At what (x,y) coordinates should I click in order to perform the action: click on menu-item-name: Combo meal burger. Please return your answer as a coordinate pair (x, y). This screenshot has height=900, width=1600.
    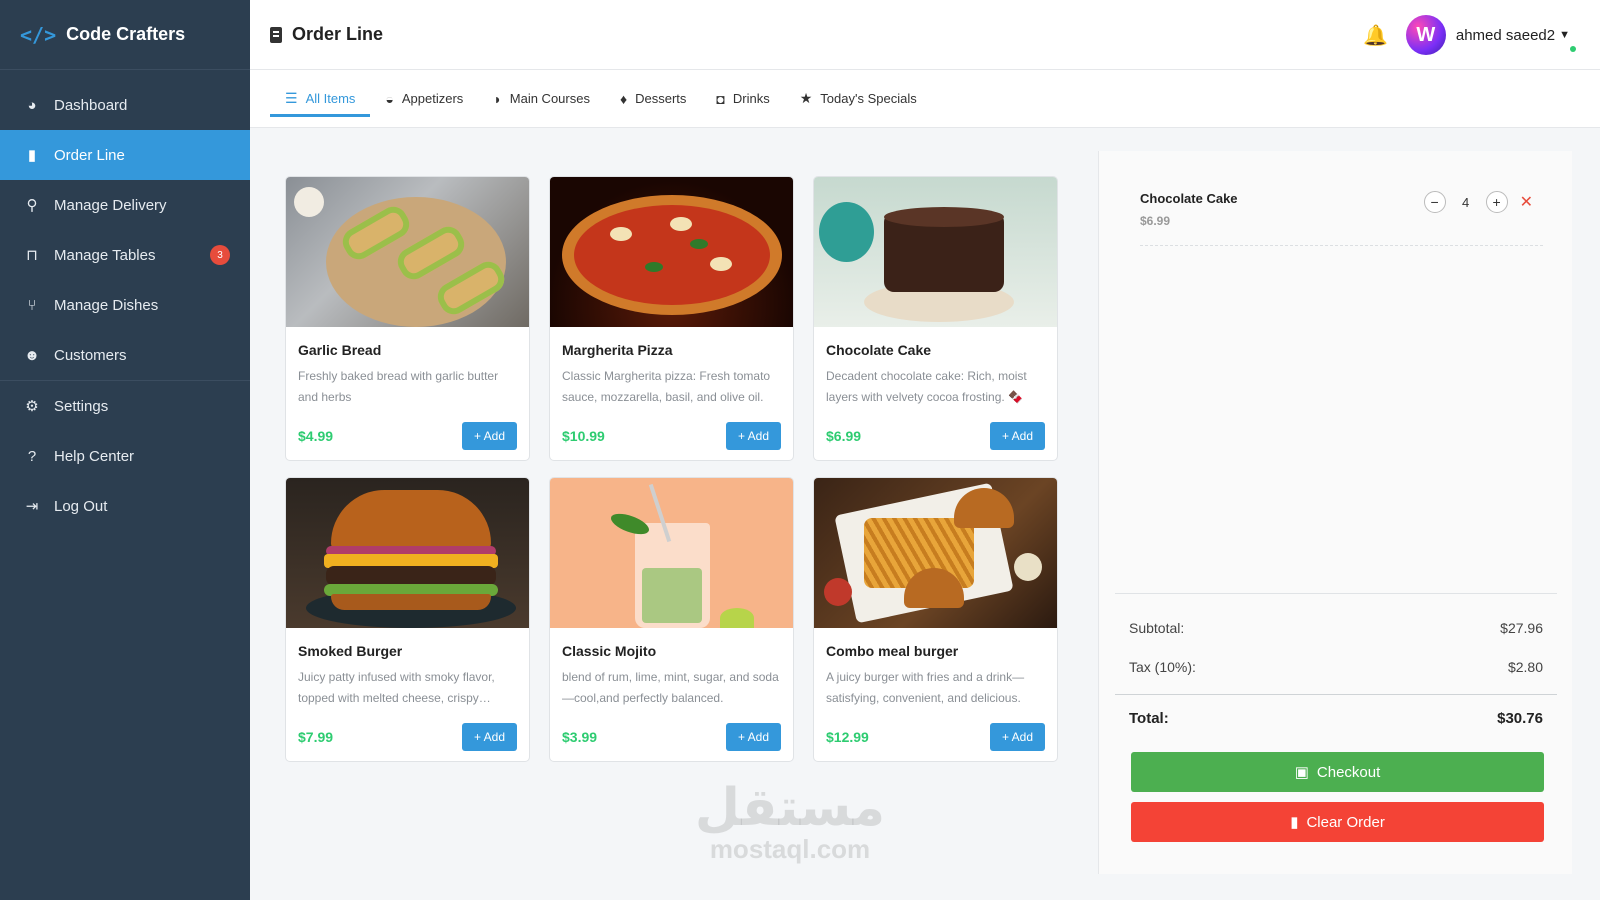
    Looking at the image, I should click on (892, 651).